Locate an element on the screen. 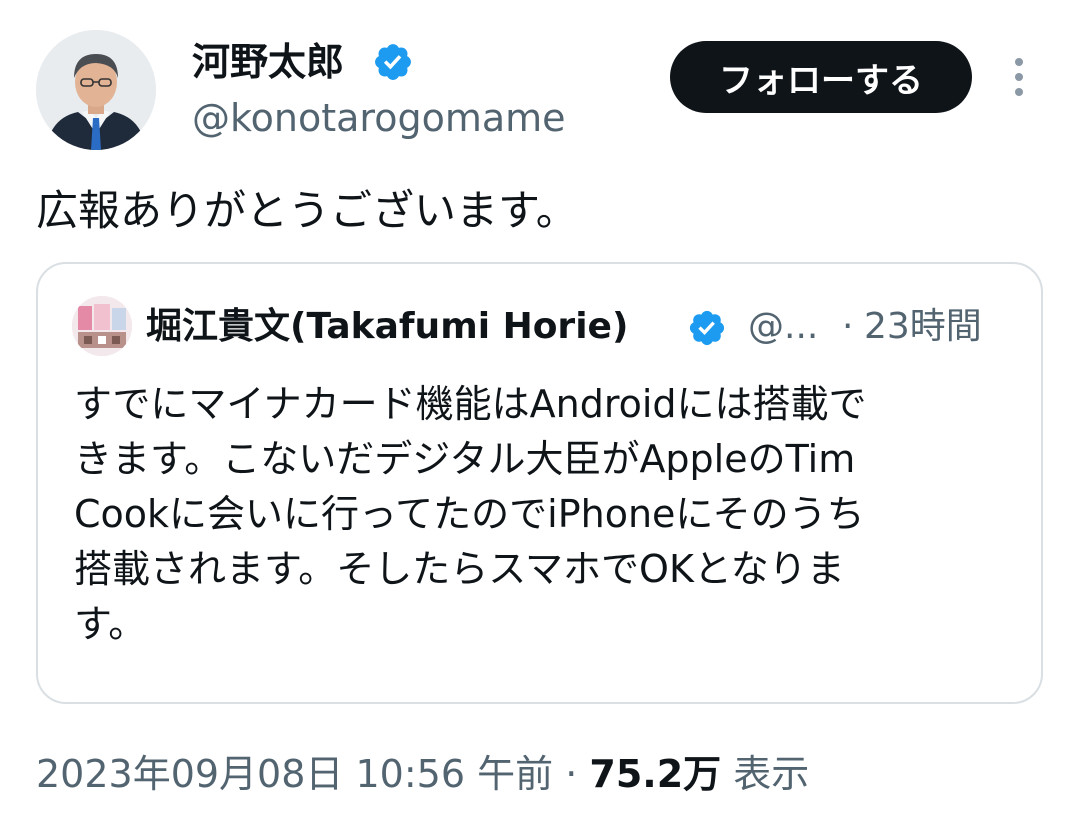 The width and height of the screenshot is (1080, 833). author-avatar is located at coordinates (96, 90).